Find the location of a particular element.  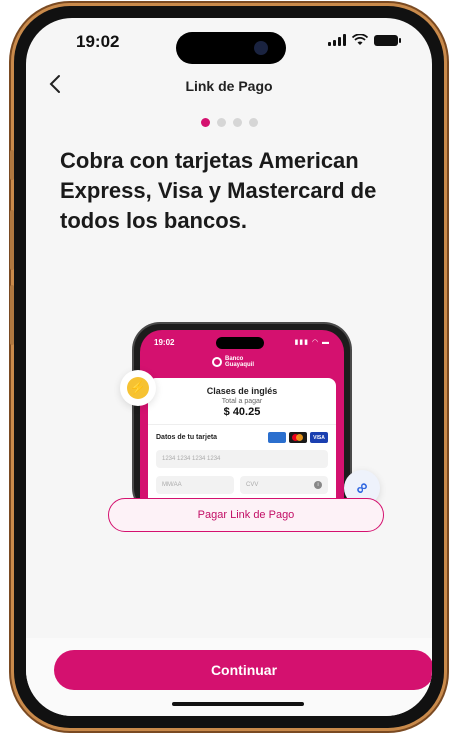

pay-link-button: Pagar Link de Pago is located at coordinates (246, 515).